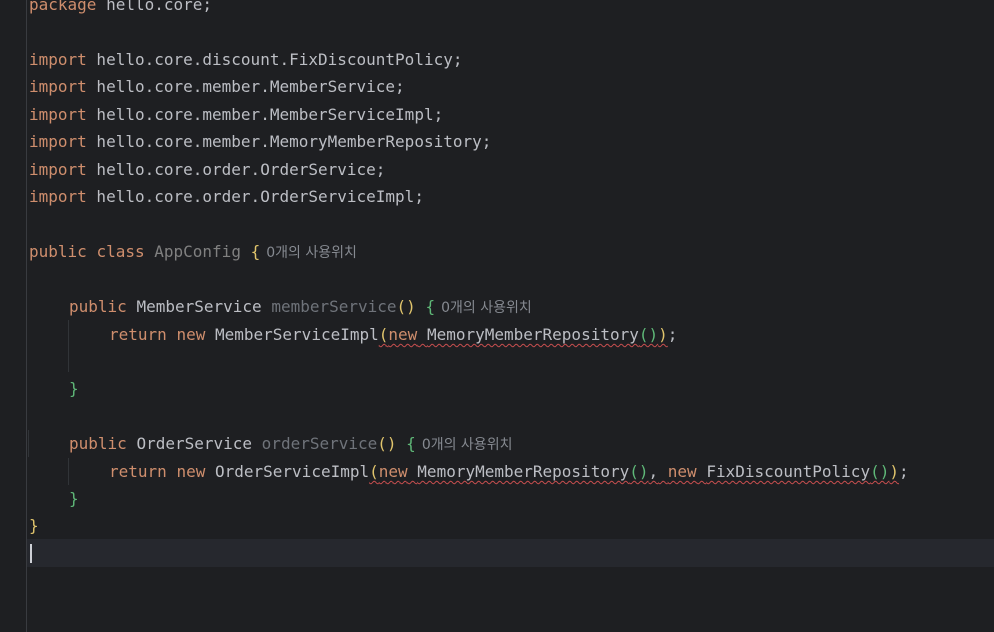 Image resolution: width=994 pixels, height=632 pixels. I want to click on import-path: hello.core.member.MemberService;, so click(245, 86).